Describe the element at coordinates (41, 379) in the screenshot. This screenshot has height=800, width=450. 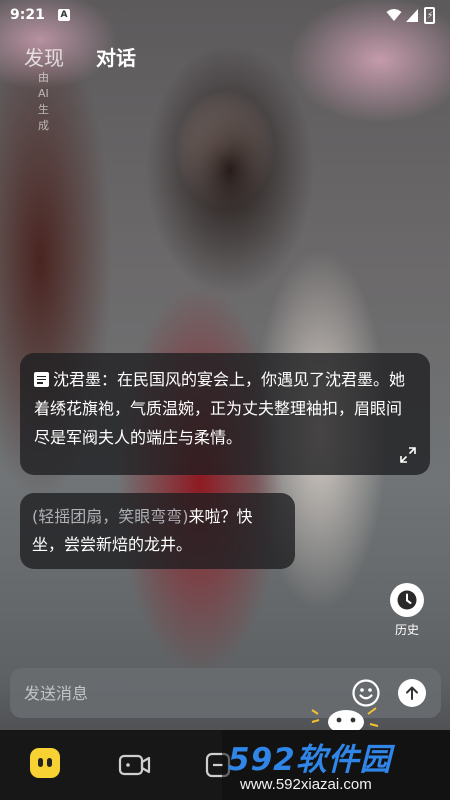
I see `document-icon` at that location.